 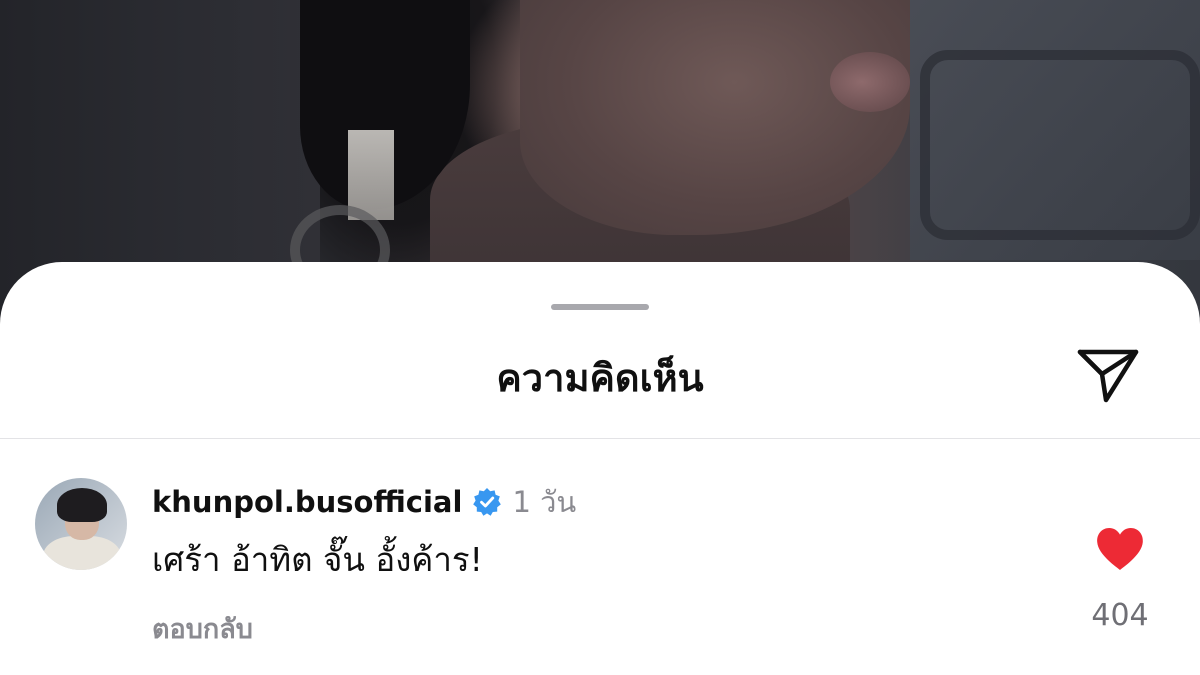 I want to click on comment-header: khunpol.busofficial 1 วัน, so click(x=364, y=502).